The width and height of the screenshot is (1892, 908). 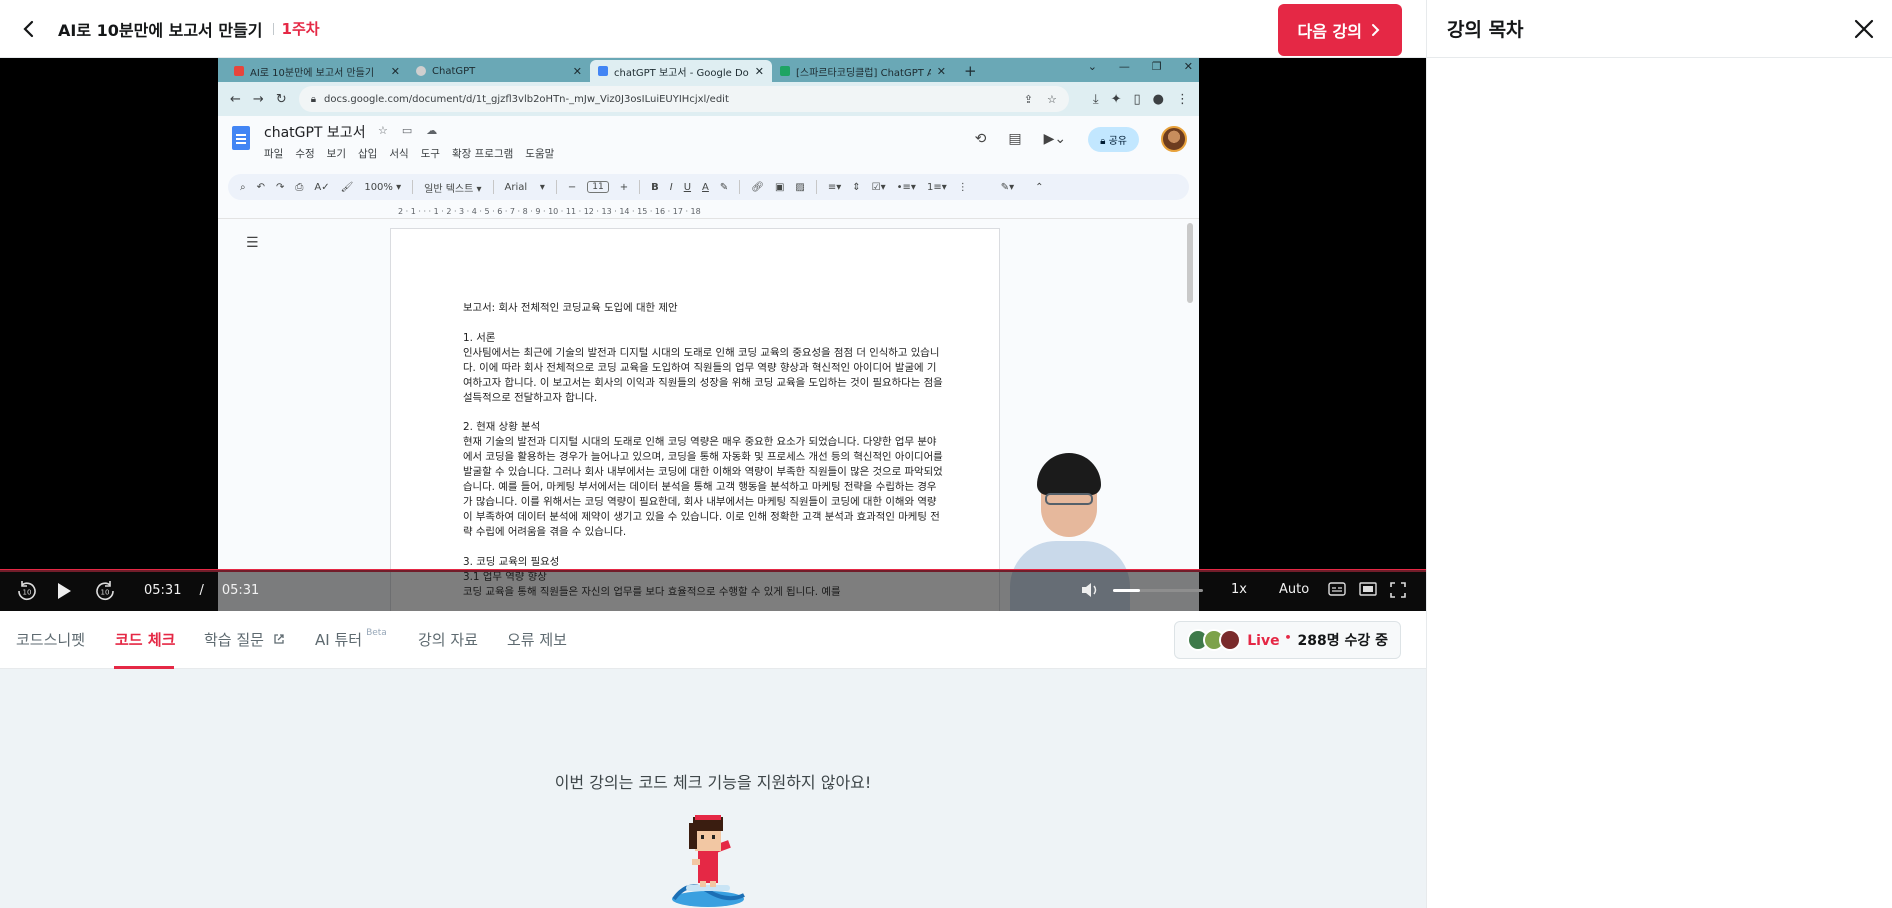 I want to click on tab-questions: 학습 질문, so click(x=244, y=639).